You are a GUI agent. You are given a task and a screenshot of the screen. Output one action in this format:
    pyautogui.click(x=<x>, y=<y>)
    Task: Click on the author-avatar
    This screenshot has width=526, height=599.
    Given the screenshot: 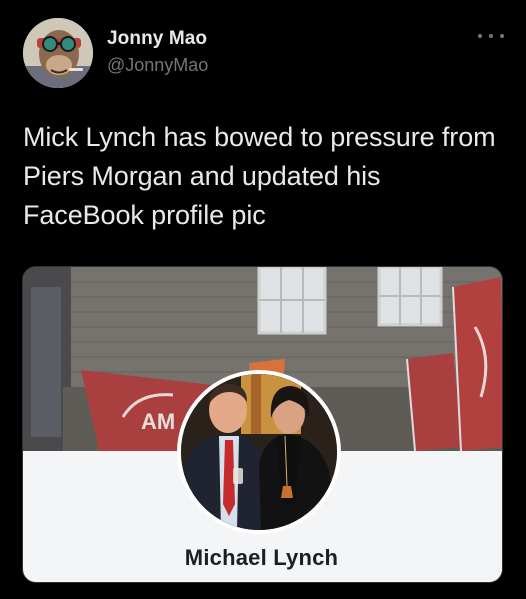 What is the action you would take?
    pyautogui.click(x=58, y=53)
    